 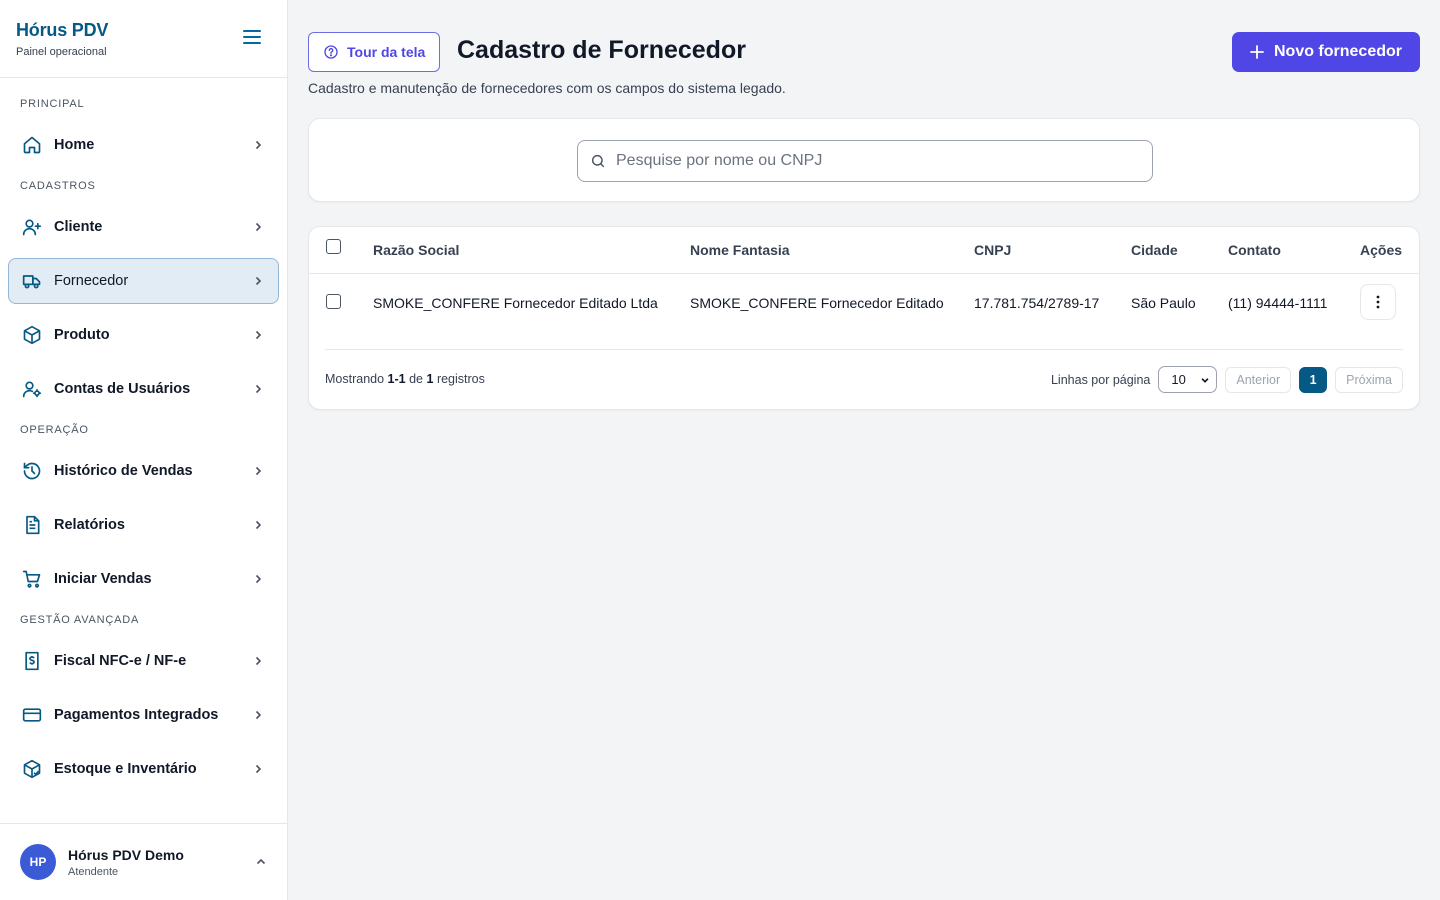 What do you see at coordinates (103, 579) in the screenshot?
I see `sidebar-item-label: Iniciar Vendas` at bounding box center [103, 579].